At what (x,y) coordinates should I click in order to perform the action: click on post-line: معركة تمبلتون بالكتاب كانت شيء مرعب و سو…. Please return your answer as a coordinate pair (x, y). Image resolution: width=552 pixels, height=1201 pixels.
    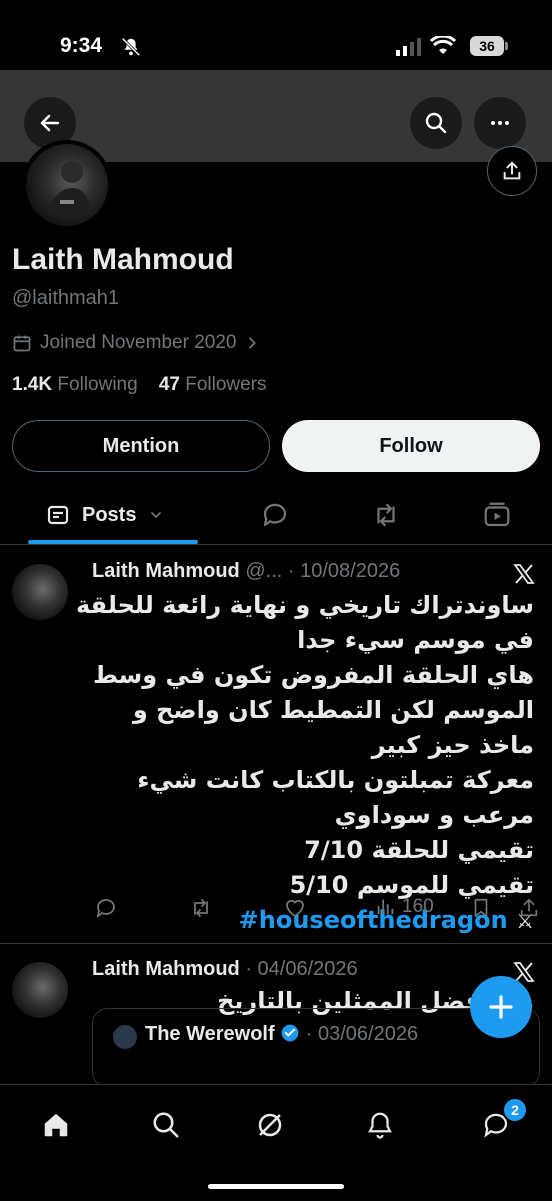
    Looking at the image, I should click on (335, 797).